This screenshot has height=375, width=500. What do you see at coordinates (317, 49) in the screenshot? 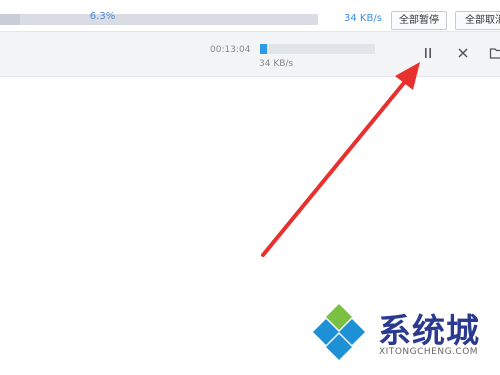
I see `task-progress-bar` at bounding box center [317, 49].